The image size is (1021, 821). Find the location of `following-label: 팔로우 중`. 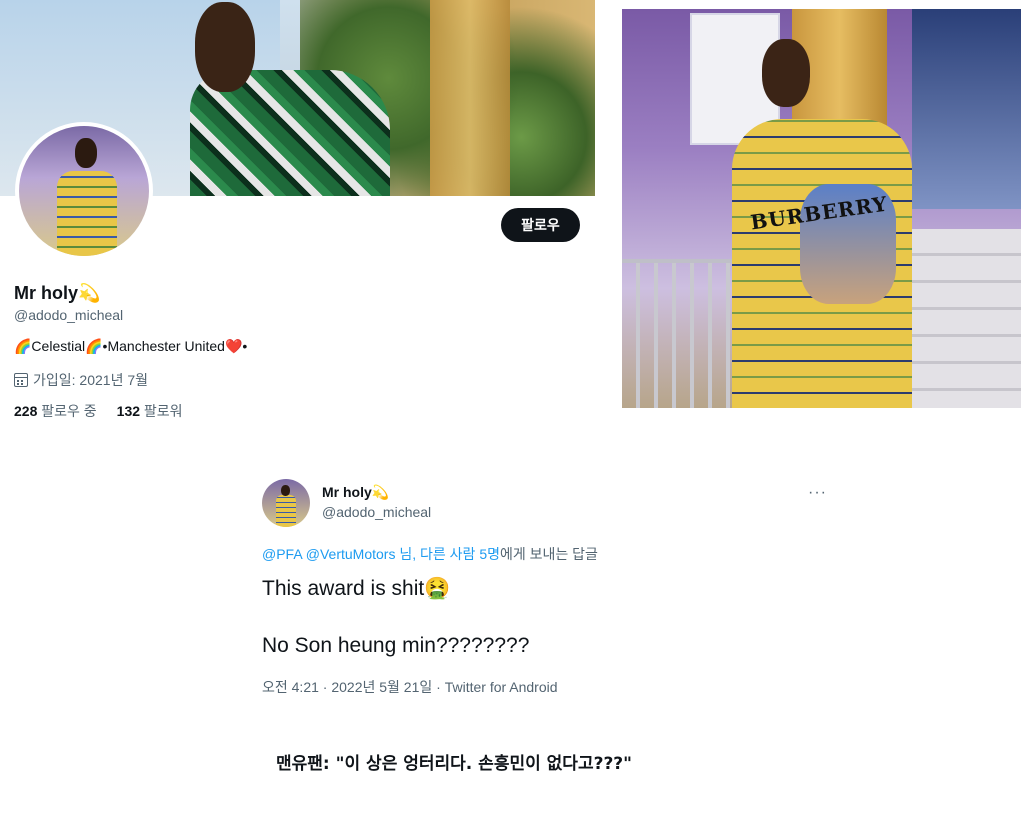

following-label: 팔로우 중 is located at coordinates (69, 411).